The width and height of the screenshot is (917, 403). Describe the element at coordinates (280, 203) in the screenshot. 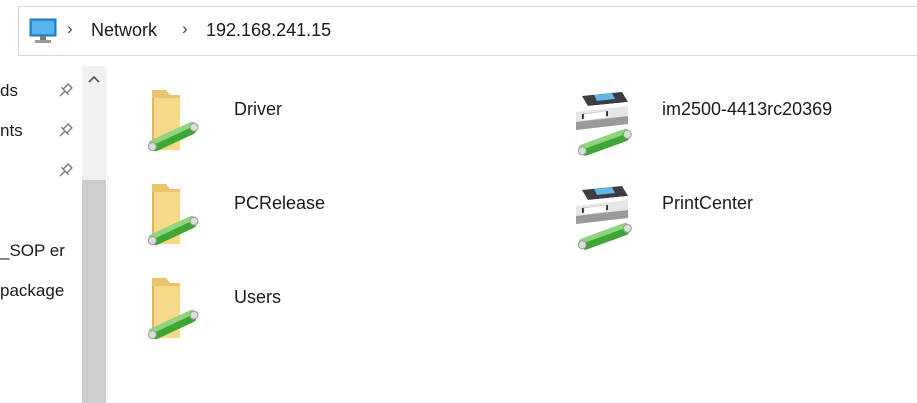

I see `item-label: PCRelease` at that location.